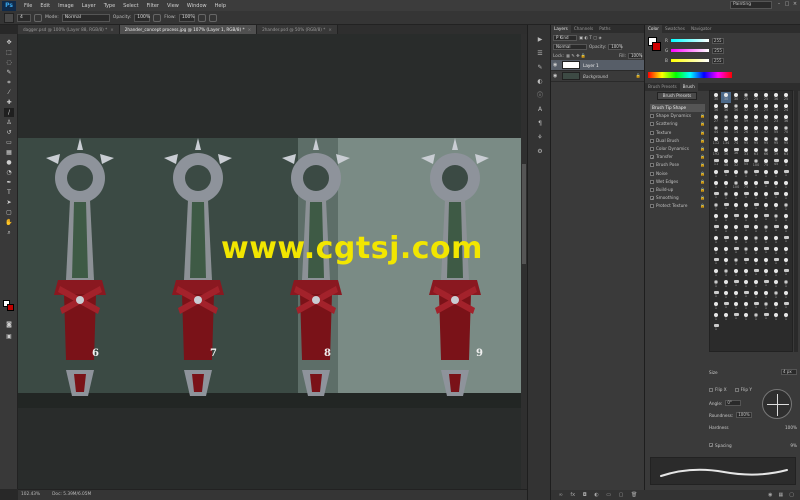 The height and width of the screenshot is (500, 800). What do you see at coordinates (9, 142) in the screenshot?
I see `eraser-tool-icon: ▭` at bounding box center [9, 142].